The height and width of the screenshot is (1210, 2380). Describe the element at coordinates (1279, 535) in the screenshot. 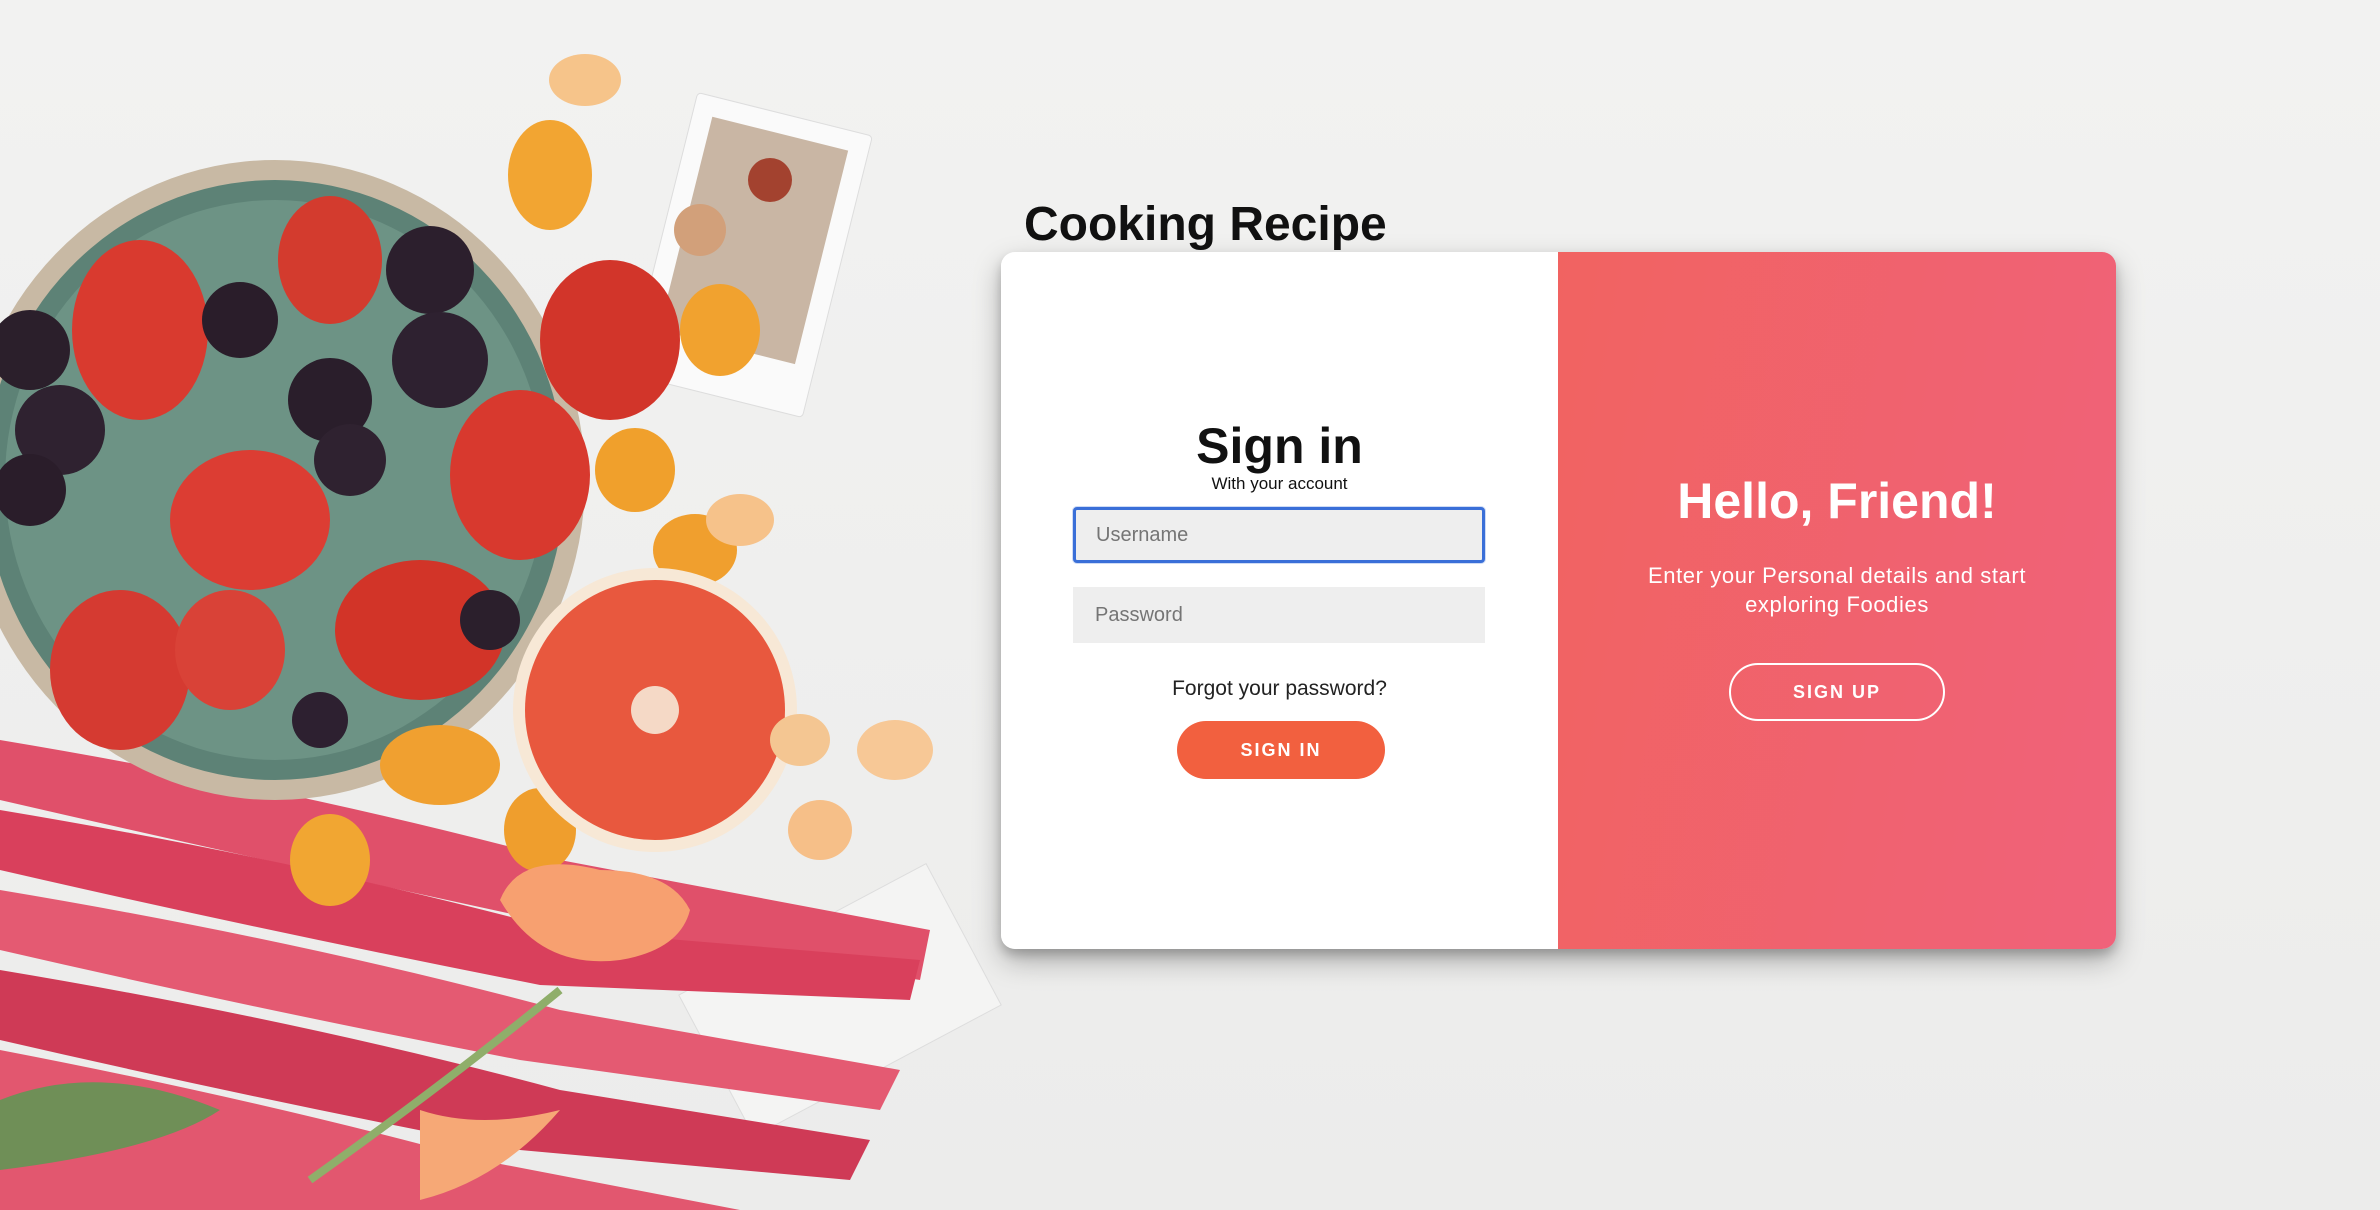

I see `username-field` at that location.